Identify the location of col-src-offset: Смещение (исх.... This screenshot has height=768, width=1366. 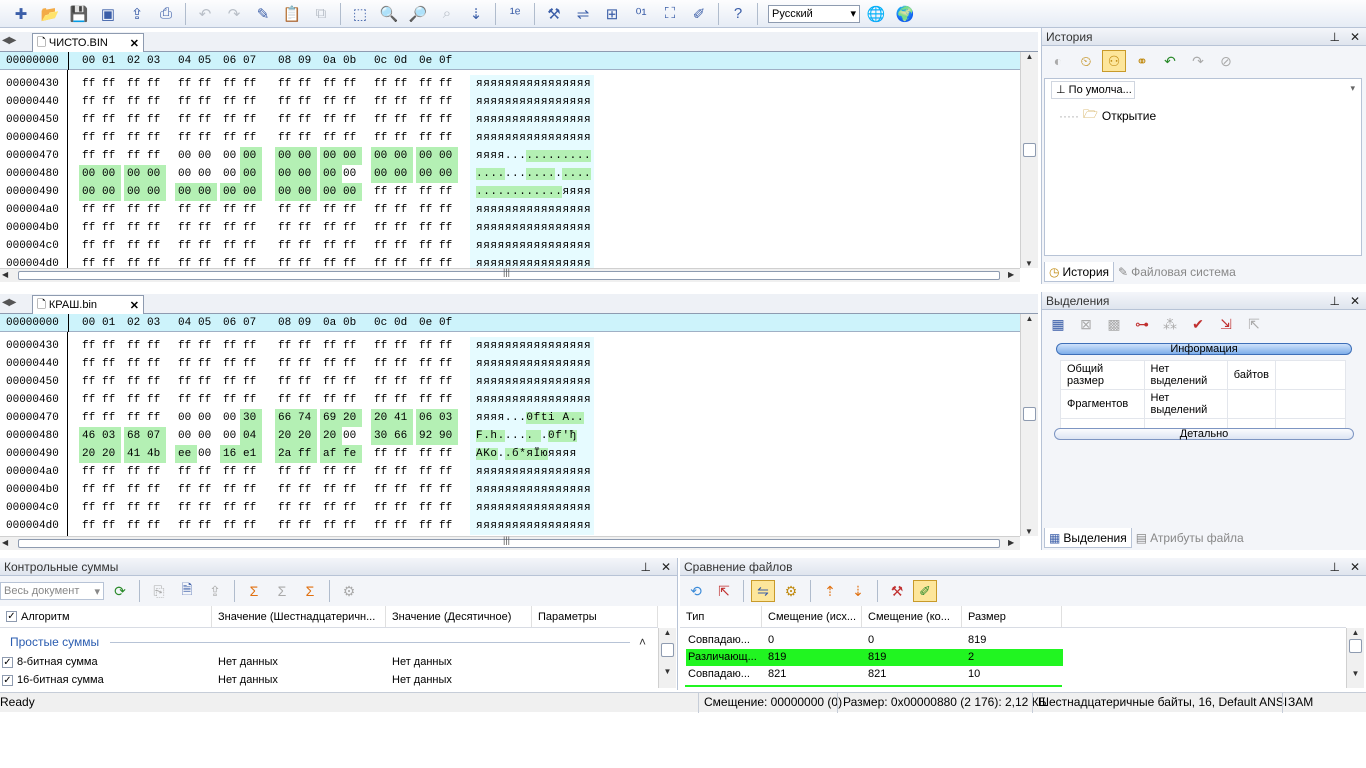
(812, 616).